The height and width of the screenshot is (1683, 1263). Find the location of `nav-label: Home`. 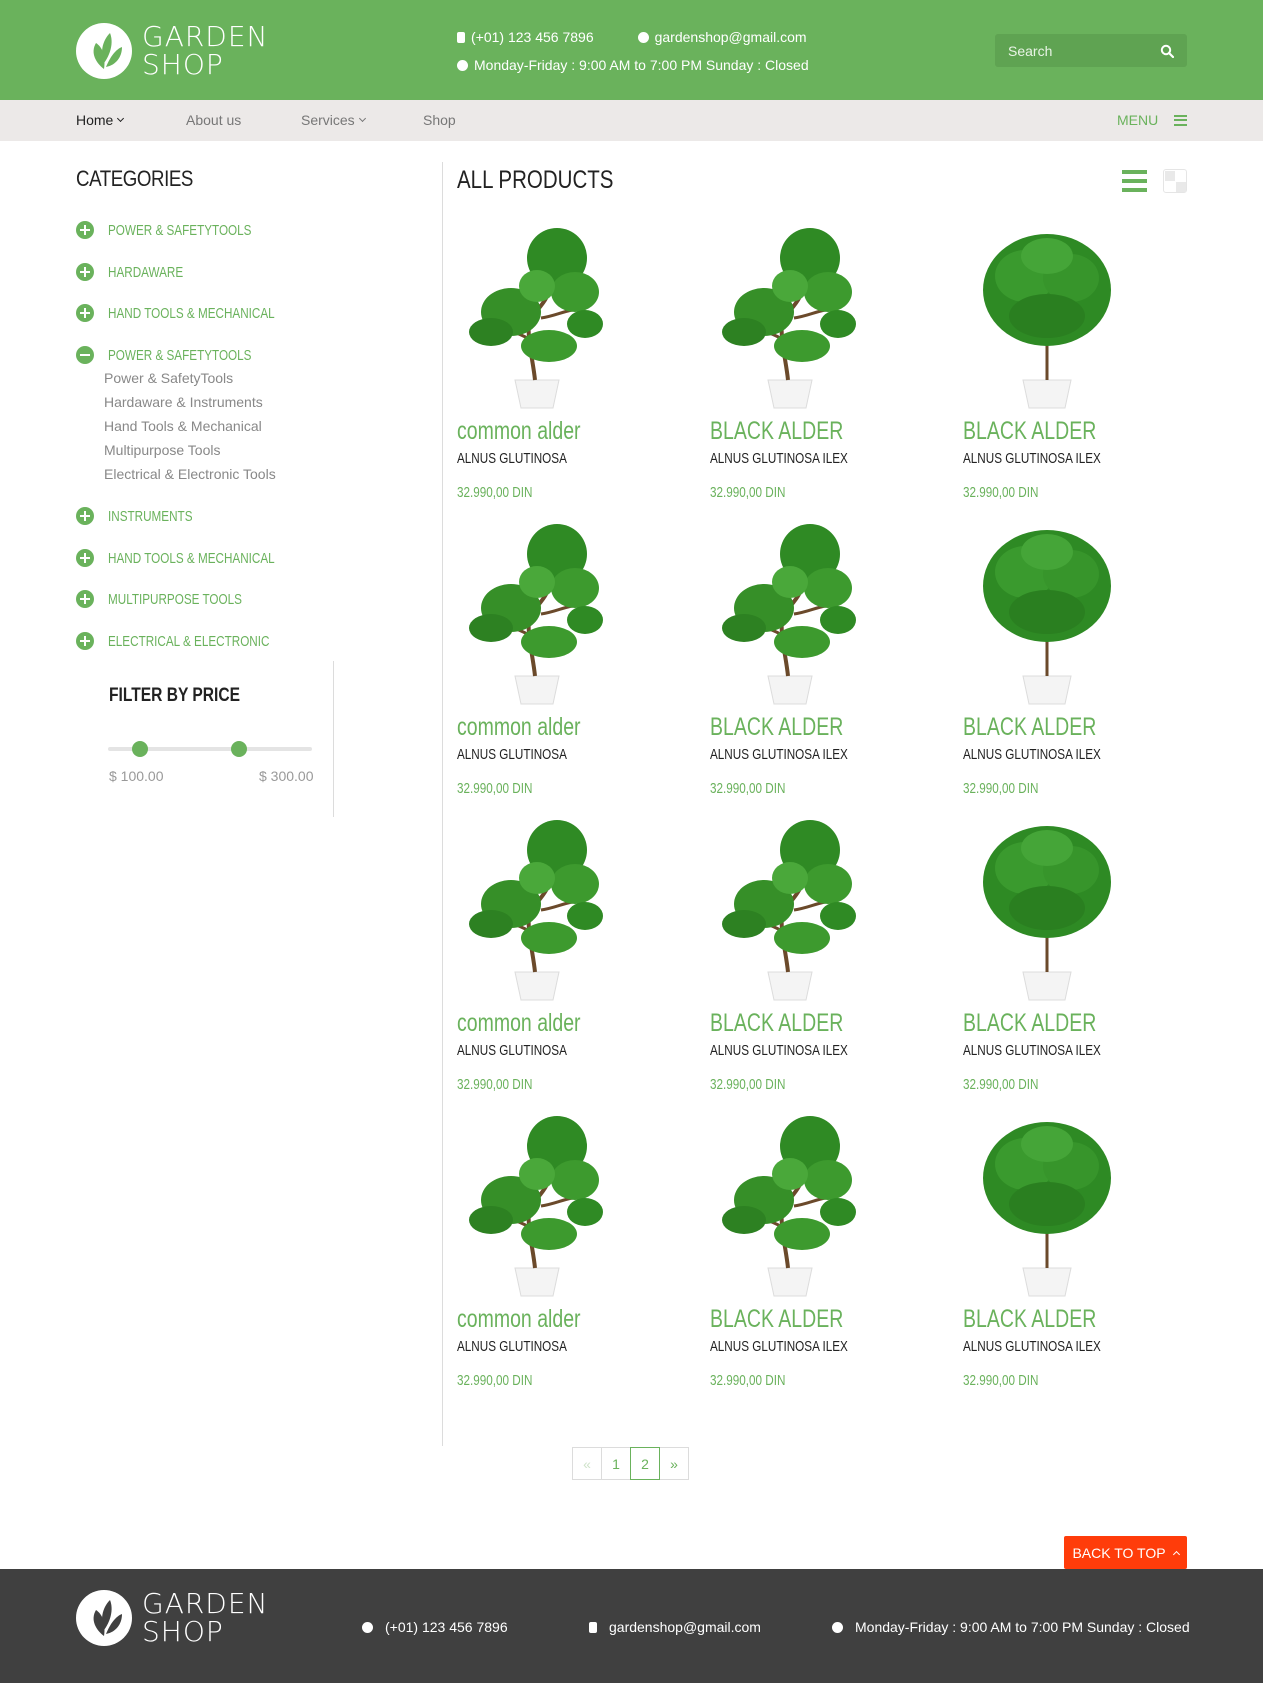

nav-label: Home is located at coordinates (95, 120).